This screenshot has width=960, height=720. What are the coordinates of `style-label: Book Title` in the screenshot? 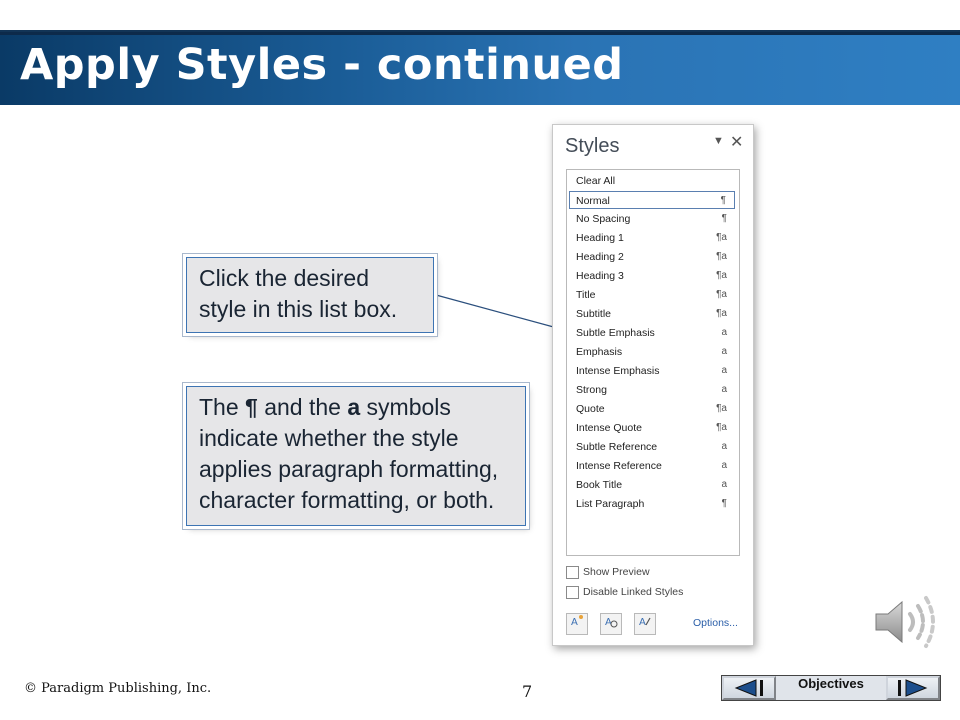 It's located at (599, 485).